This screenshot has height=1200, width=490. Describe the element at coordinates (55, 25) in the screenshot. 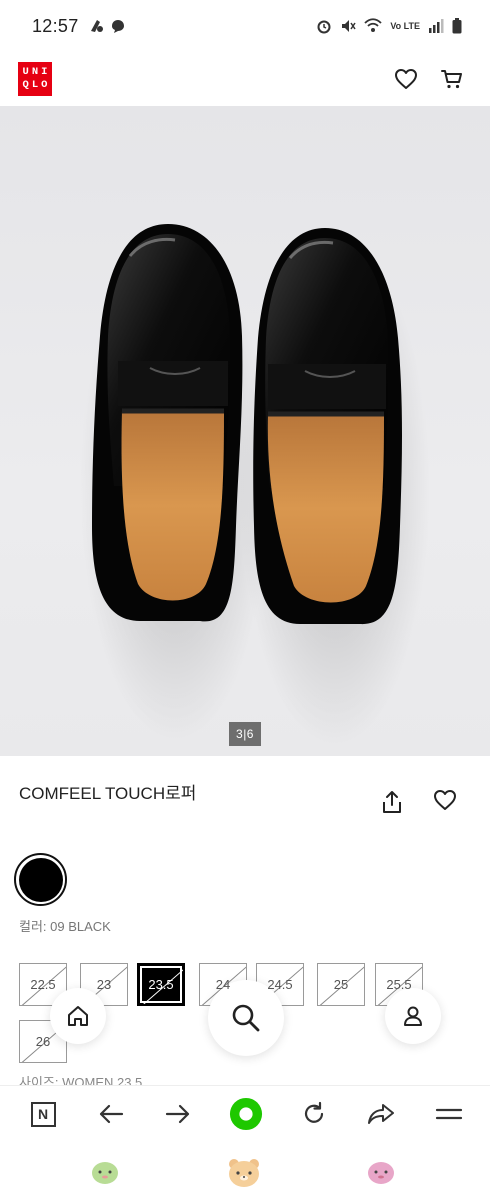

I see `status-time: 12:57` at that location.